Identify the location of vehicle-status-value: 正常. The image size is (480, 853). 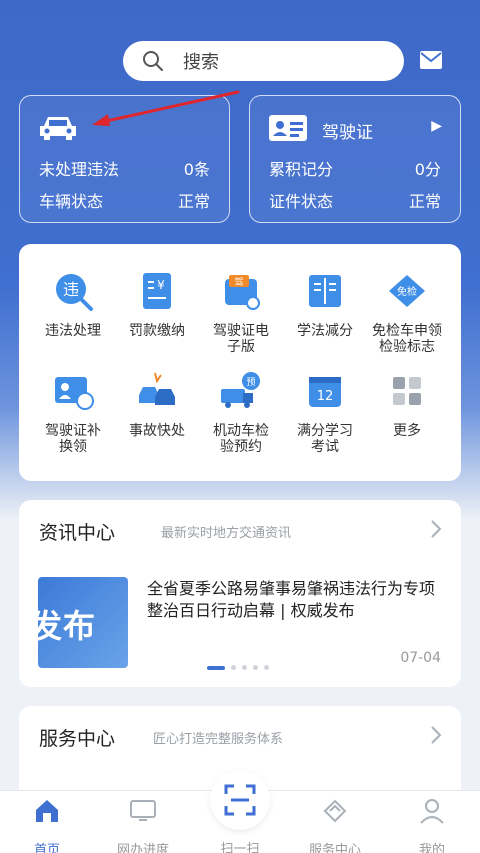
(193, 201).